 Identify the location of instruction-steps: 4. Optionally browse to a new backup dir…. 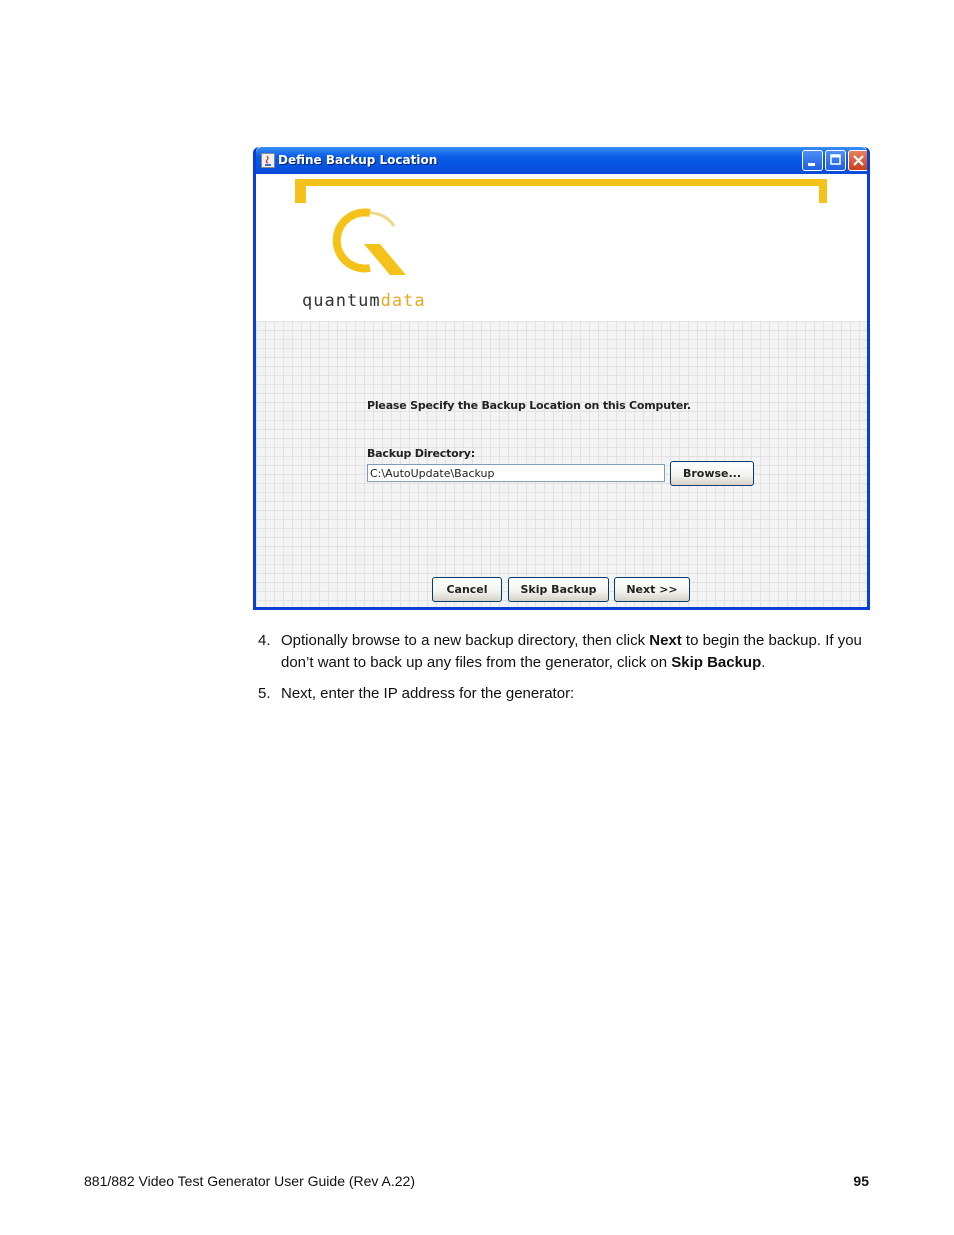
(565, 672).